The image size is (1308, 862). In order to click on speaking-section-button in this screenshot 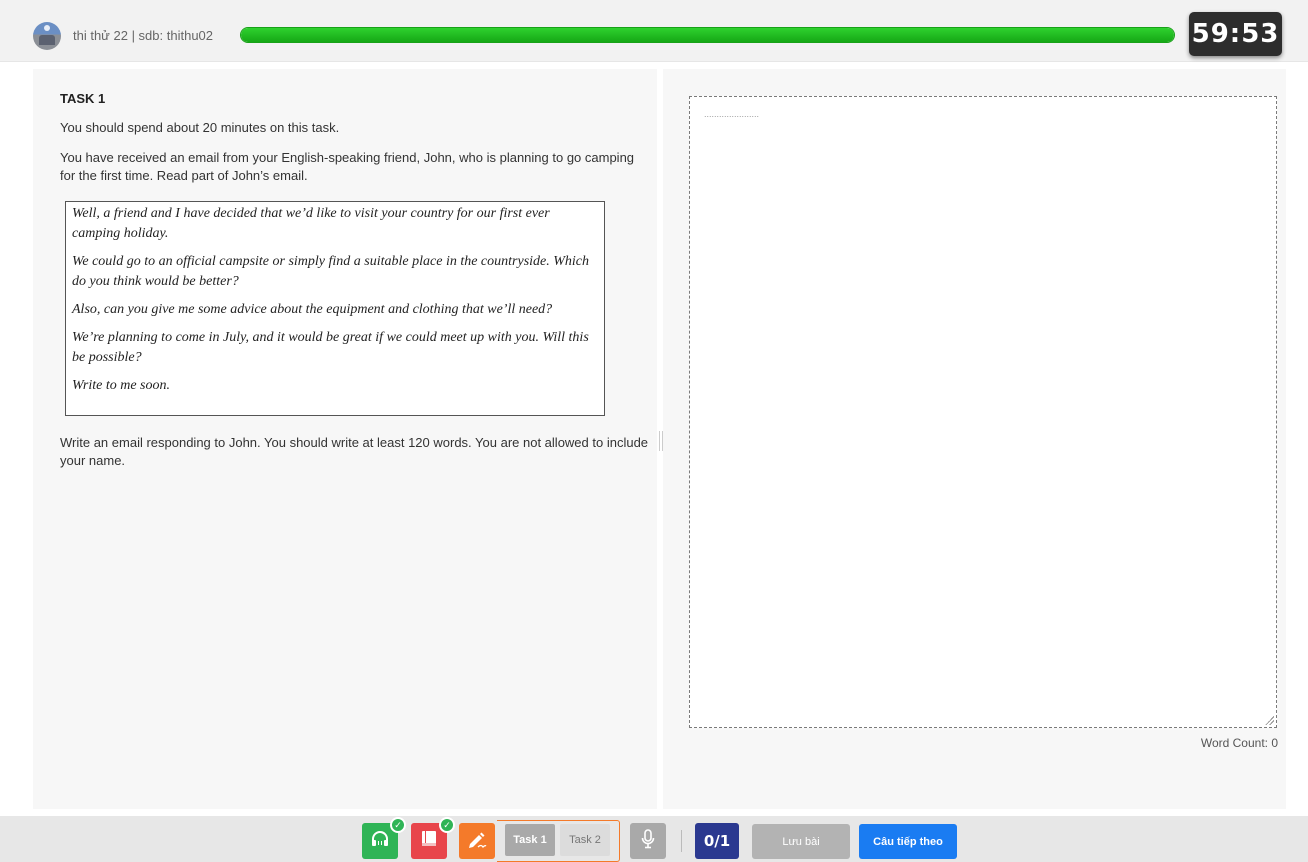, I will do `click(648, 841)`.